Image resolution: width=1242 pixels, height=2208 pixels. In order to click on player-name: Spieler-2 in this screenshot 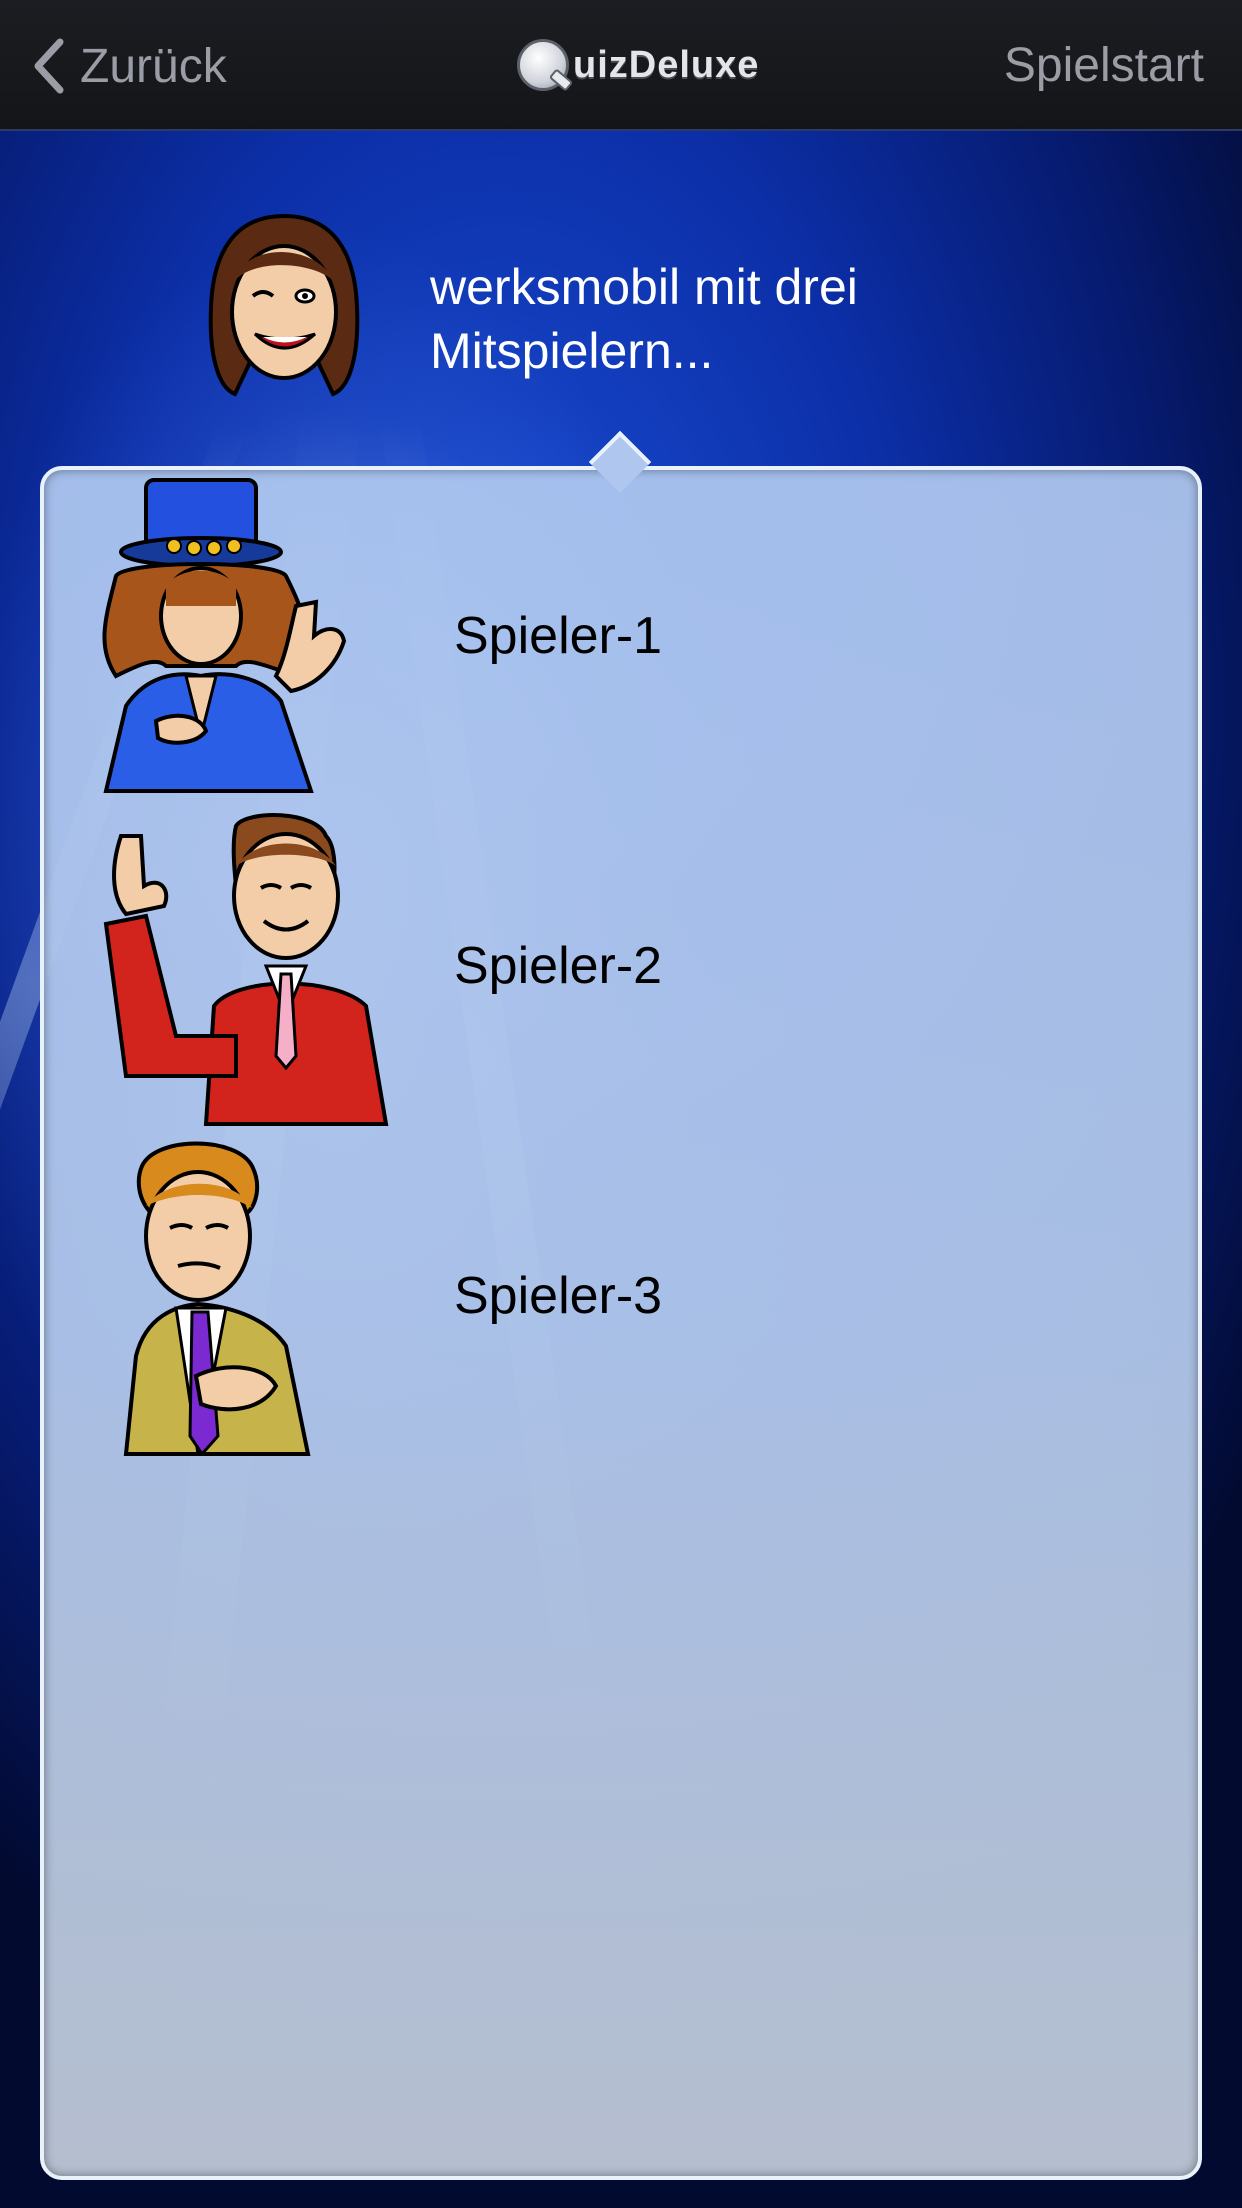, I will do `click(558, 966)`.